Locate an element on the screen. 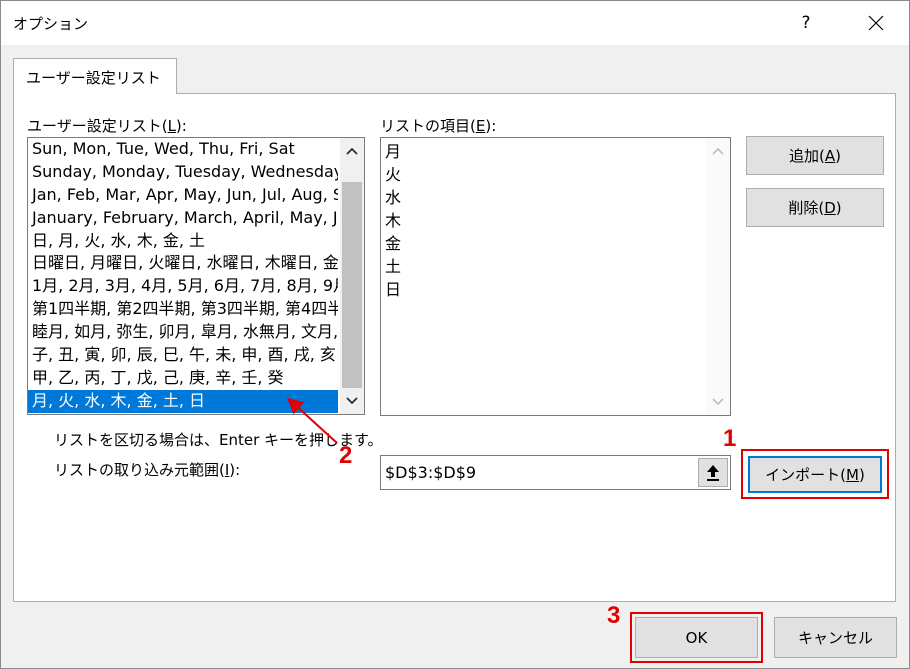  entries-scroll-down-arrow is located at coordinates (718, 402).